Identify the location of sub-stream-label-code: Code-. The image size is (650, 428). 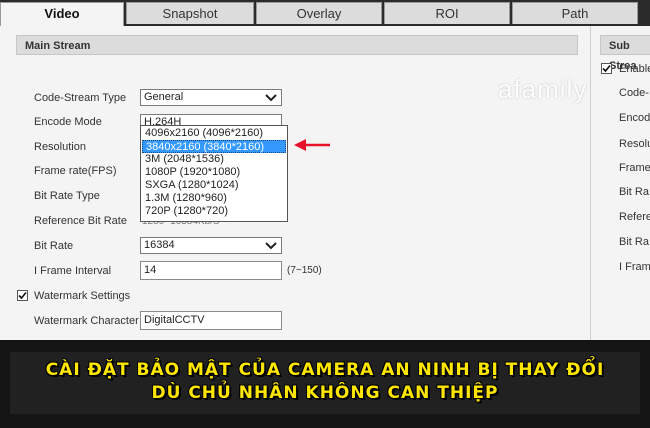
(634, 93).